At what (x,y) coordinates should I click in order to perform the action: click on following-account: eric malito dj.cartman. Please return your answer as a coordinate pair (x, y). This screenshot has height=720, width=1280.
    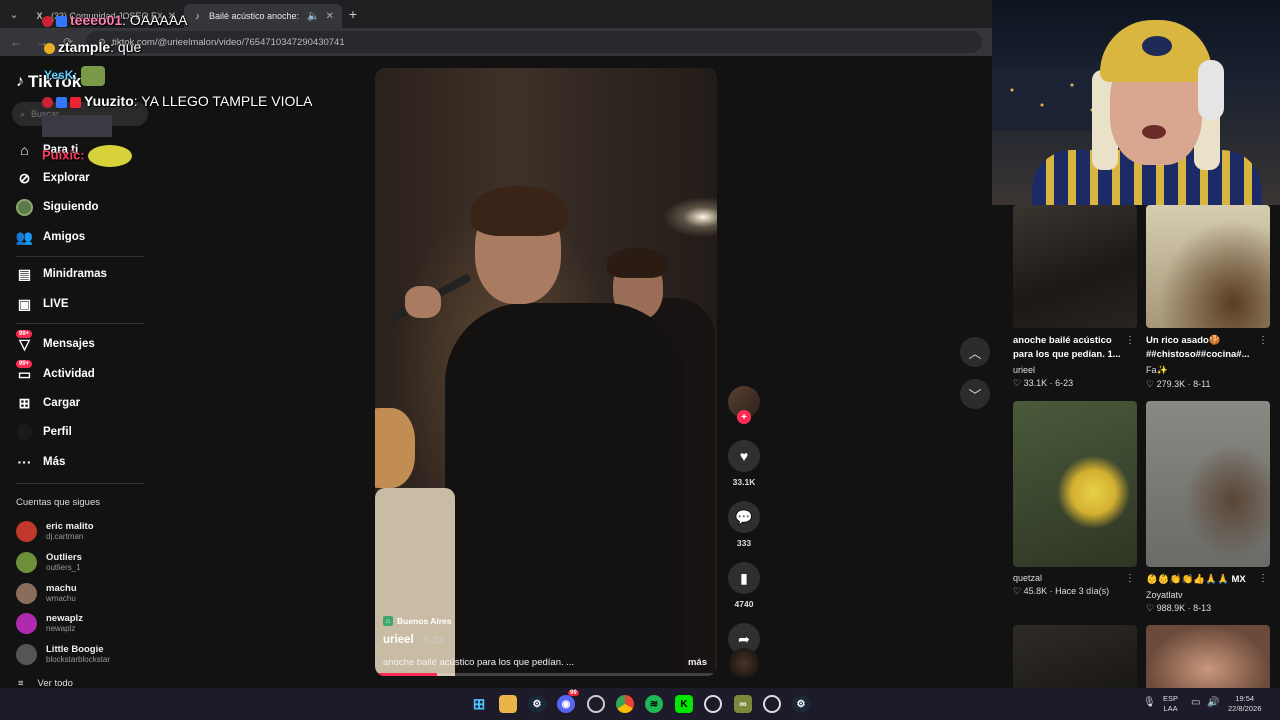
    Looking at the image, I should click on (81, 531).